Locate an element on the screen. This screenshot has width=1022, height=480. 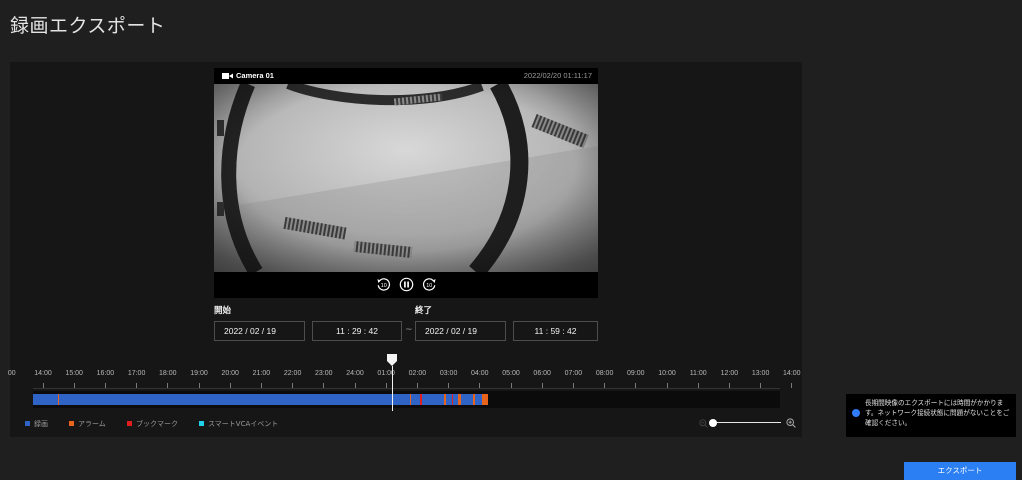
legend-label-bookmark: ブックマーク is located at coordinates (157, 424).